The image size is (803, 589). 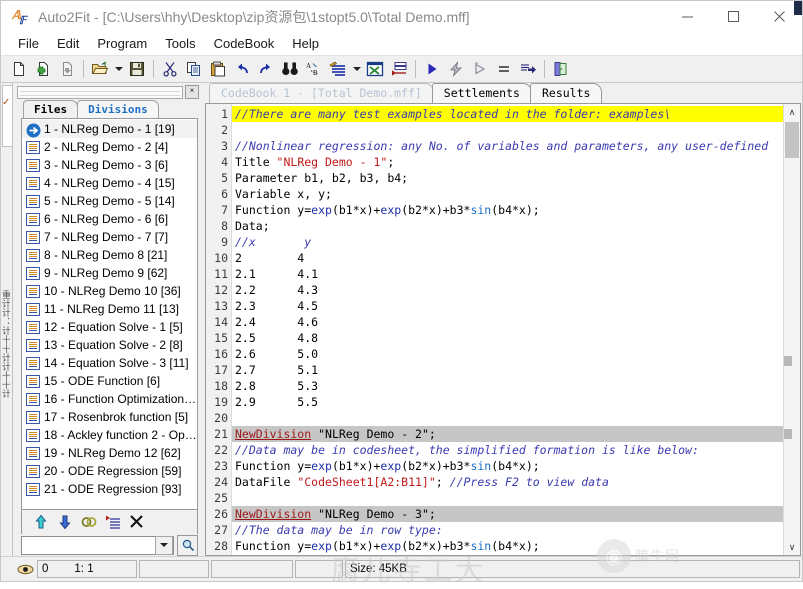 What do you see at coordinates (356, 69) in the screenshot?
I see `format-dropdown-arrow` at bounding box center [356, 69].